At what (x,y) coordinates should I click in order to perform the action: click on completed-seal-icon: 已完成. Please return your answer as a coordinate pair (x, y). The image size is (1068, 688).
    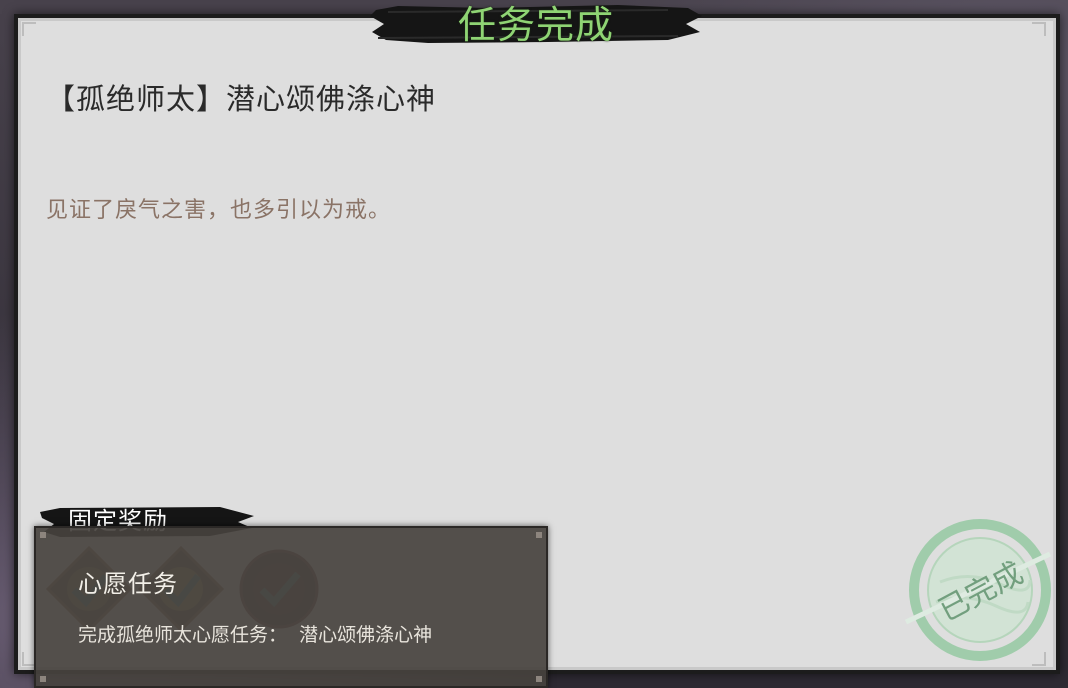
    Looking at the image, I should click on (978, 590).